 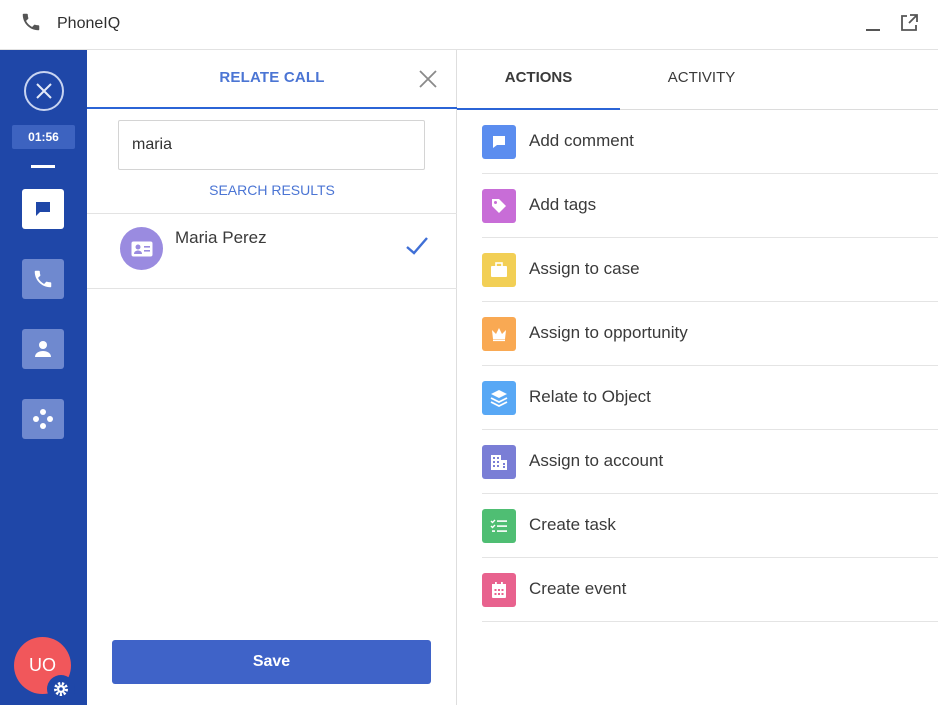 What do you see at coordinates (590, 396) in the screenshot?
I see `action-label: Relate to Object` at bounding box center [590, 396].